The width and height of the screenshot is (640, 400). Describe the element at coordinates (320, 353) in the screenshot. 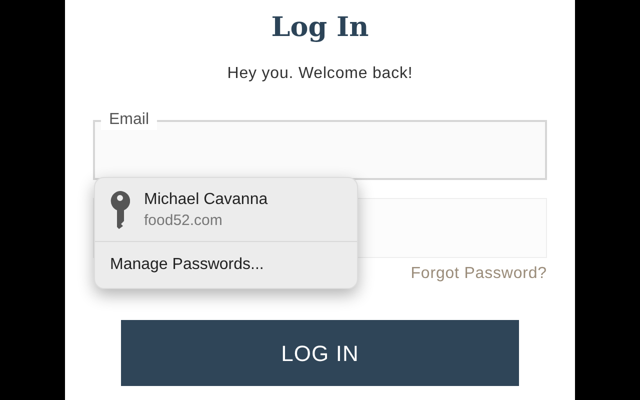

I see `login-button: LOG IN` at that location.